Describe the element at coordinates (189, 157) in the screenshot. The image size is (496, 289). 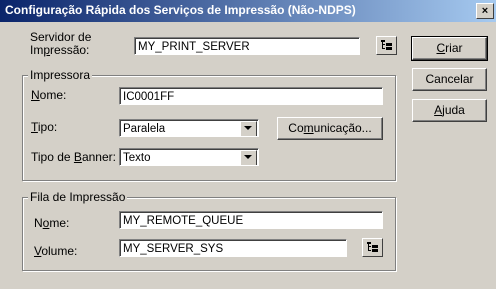
I see `banner-type-select: Texto` at that location.